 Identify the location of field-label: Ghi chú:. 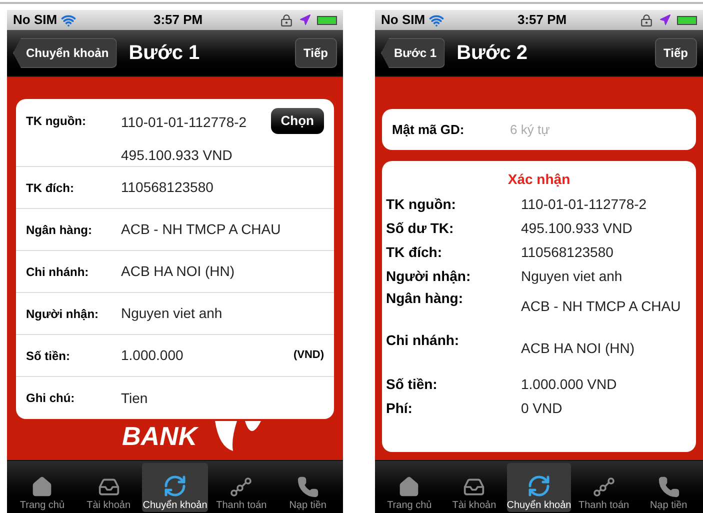
(51, 398).